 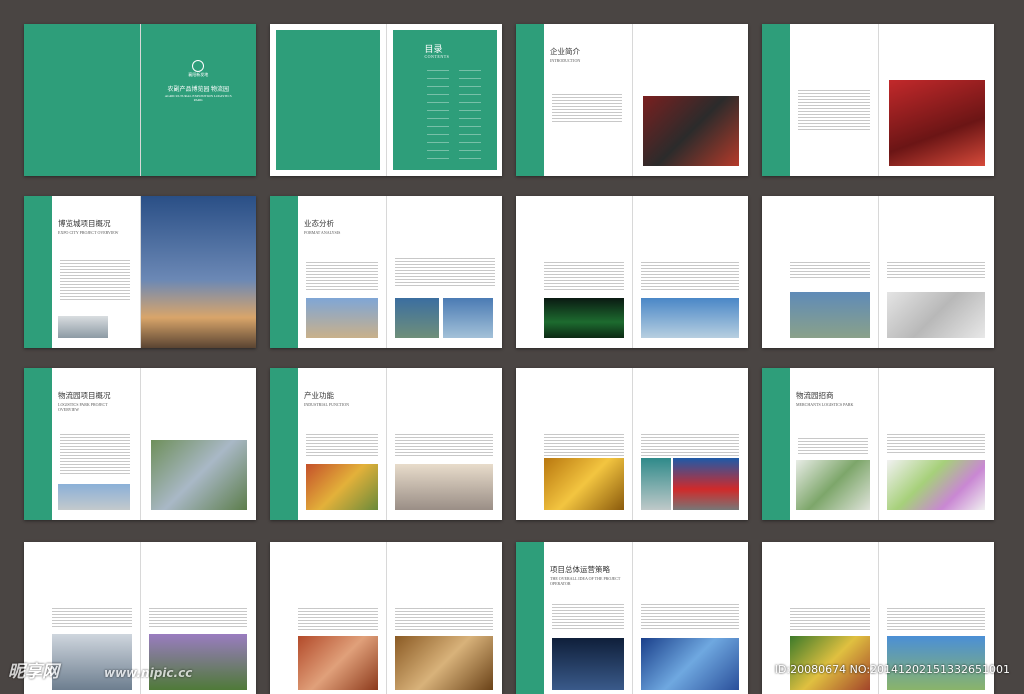 I want to click on operations-right-page, so click(x=690, y=618).